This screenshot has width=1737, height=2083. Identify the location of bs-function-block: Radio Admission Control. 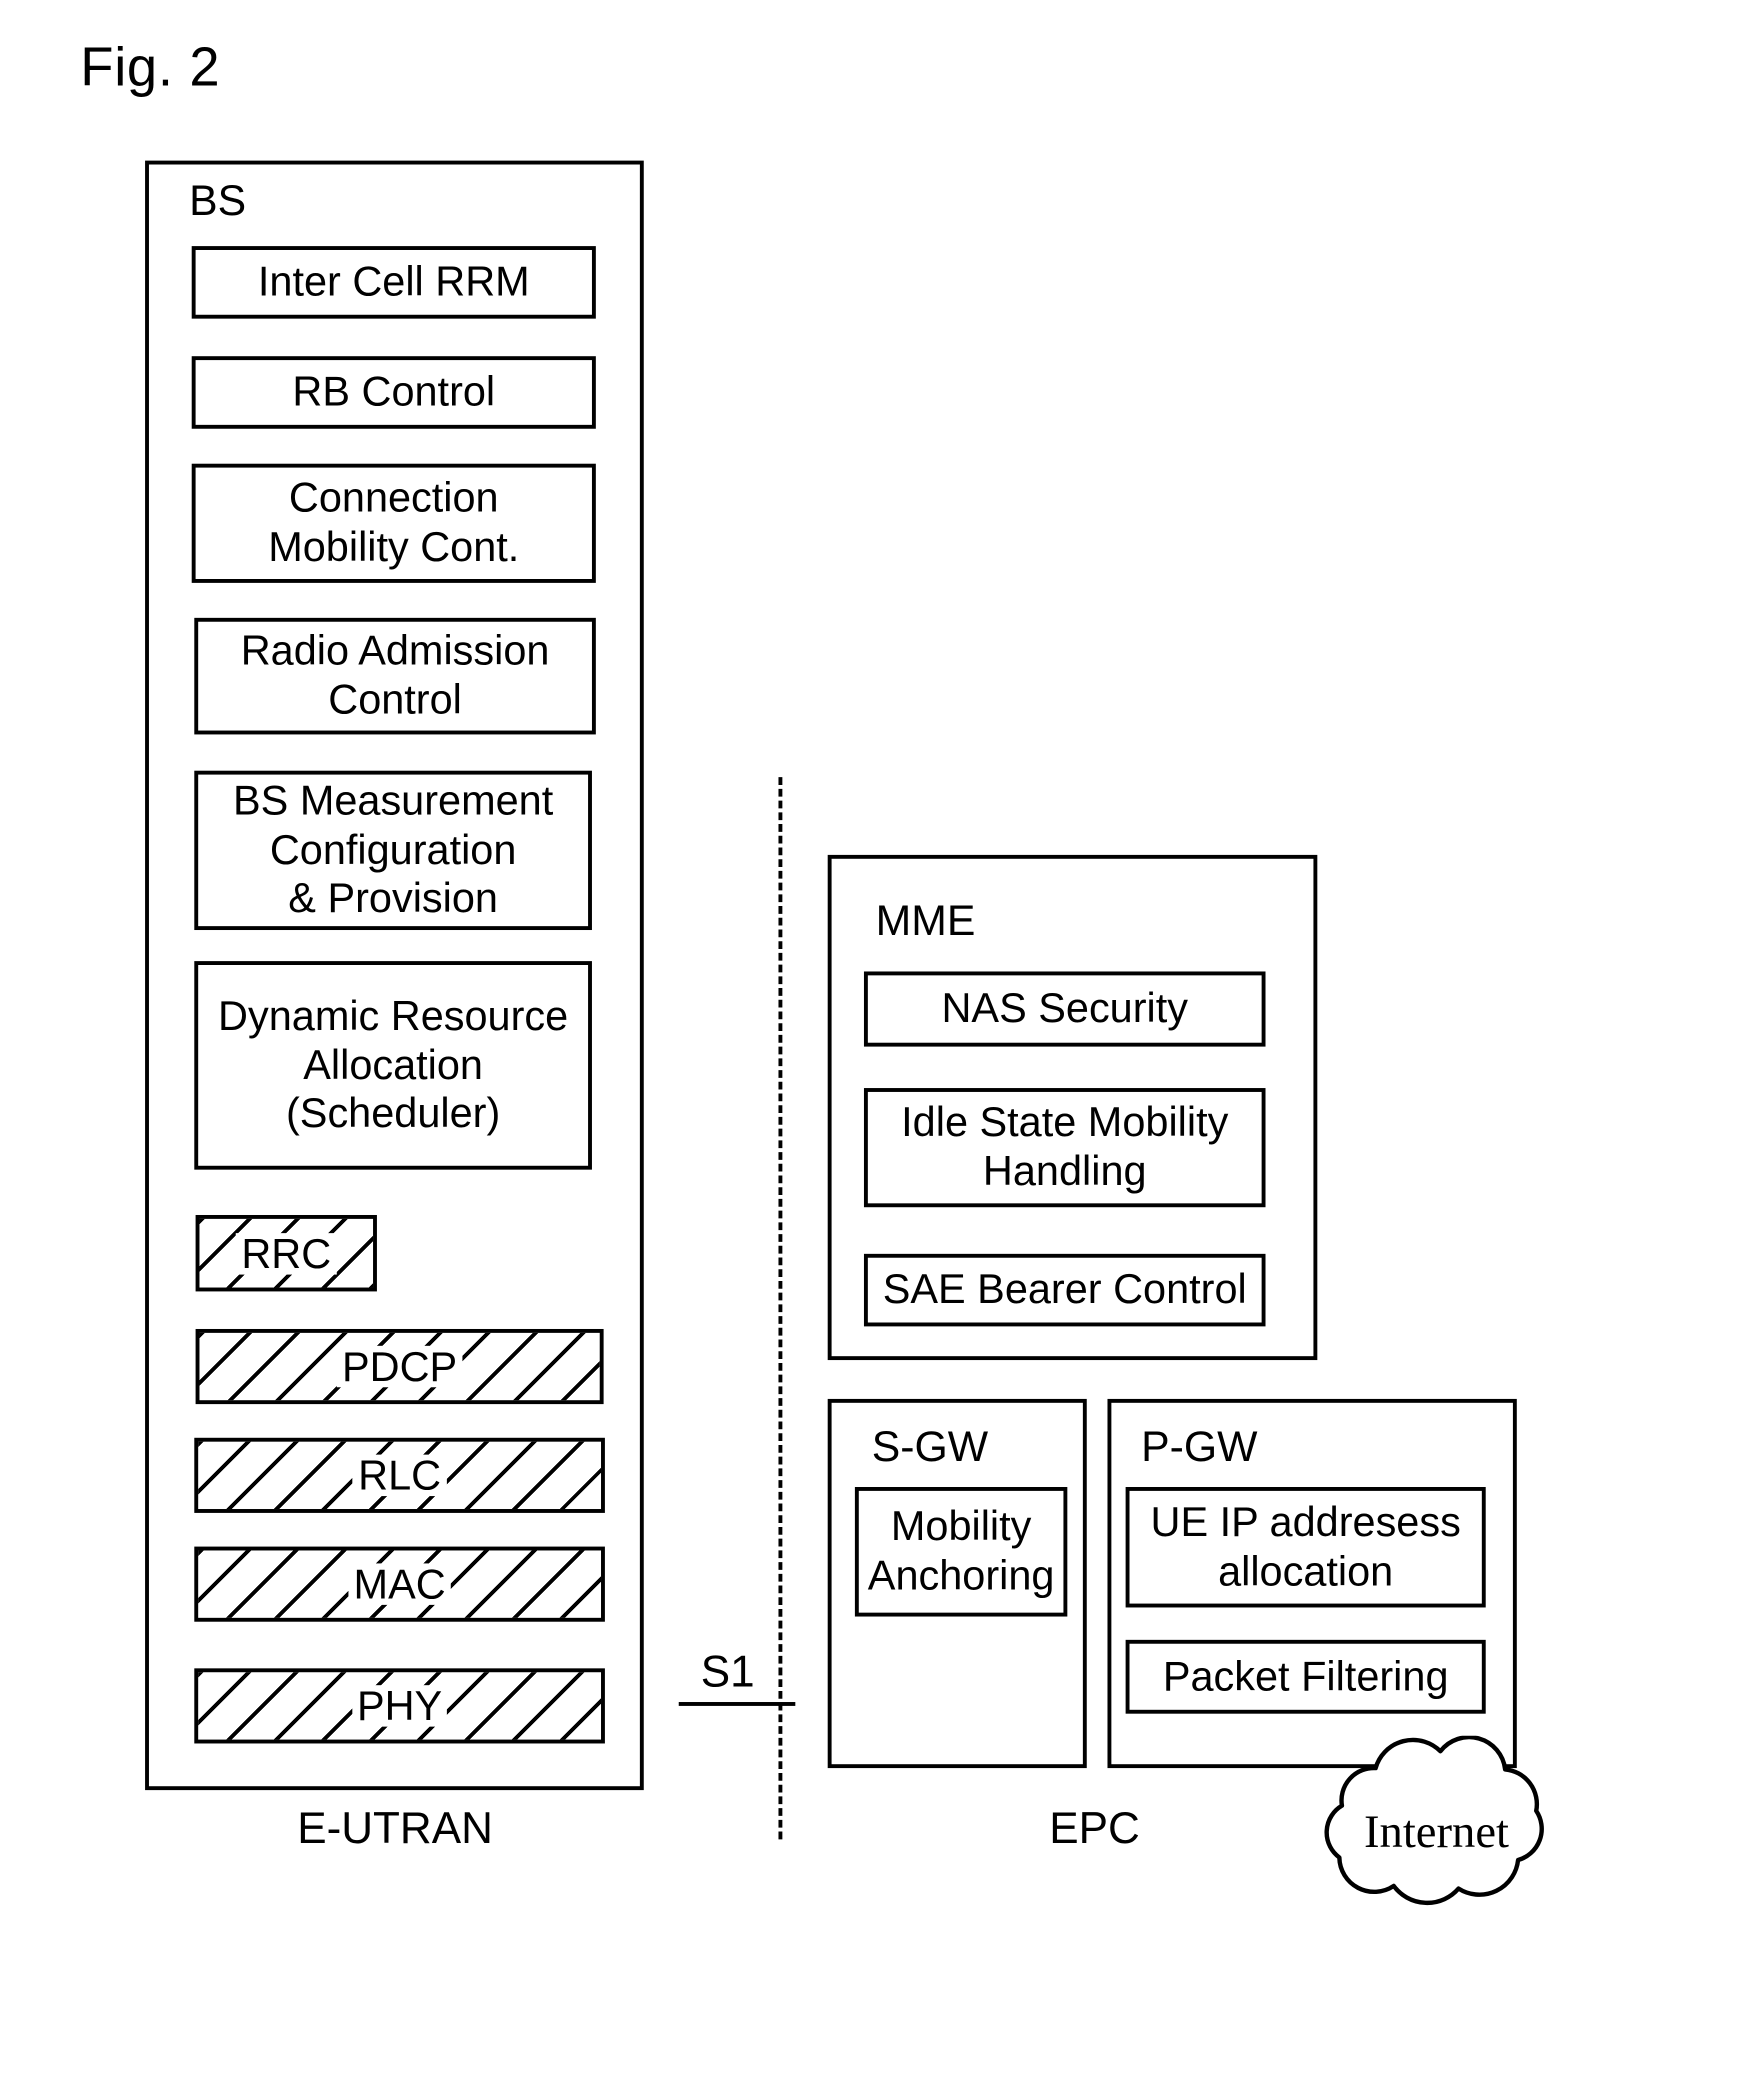
(395, 676).